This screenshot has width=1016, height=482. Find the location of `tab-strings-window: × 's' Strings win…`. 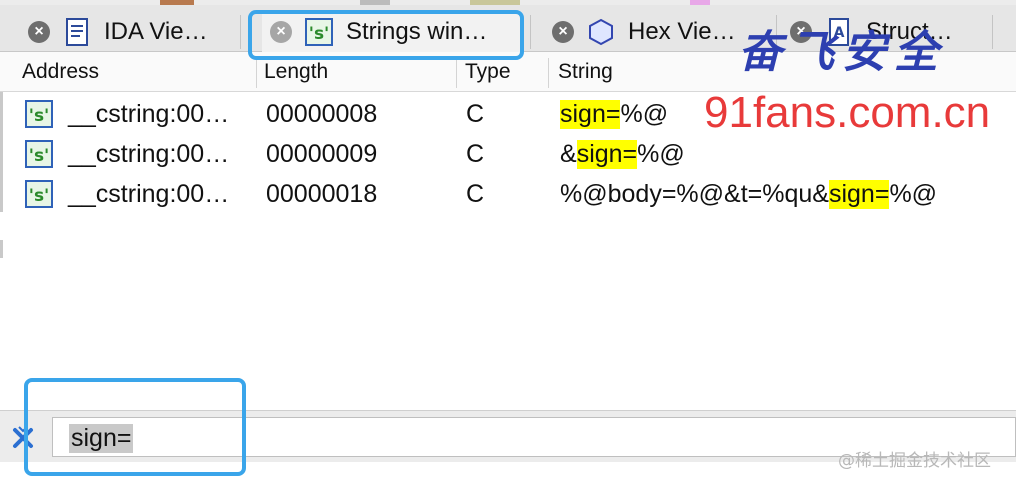

tab-strings-window: × 's' Strings win… is located at coordinates (391, 31).